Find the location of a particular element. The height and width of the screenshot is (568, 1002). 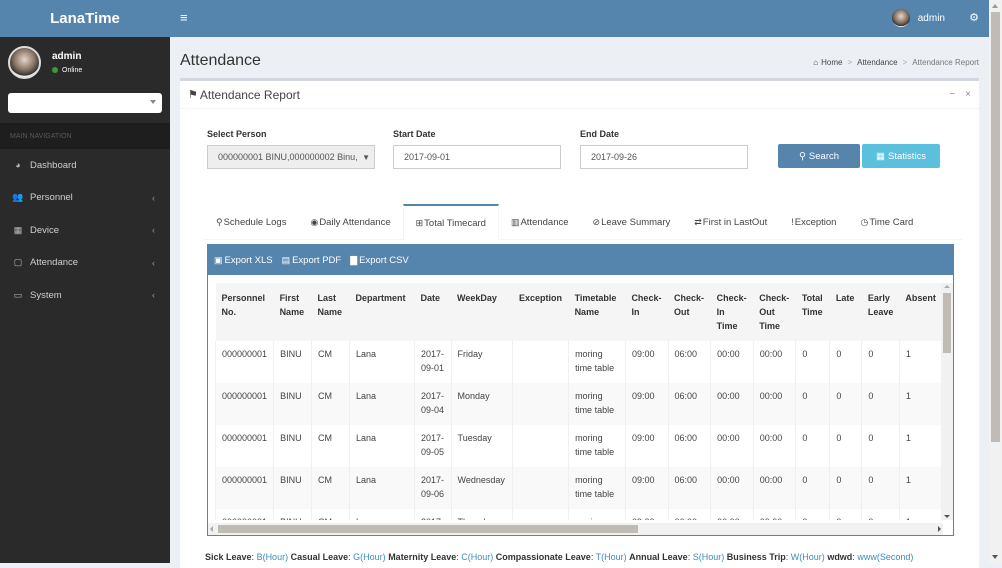

avatar is located at coordinates (900, 18).